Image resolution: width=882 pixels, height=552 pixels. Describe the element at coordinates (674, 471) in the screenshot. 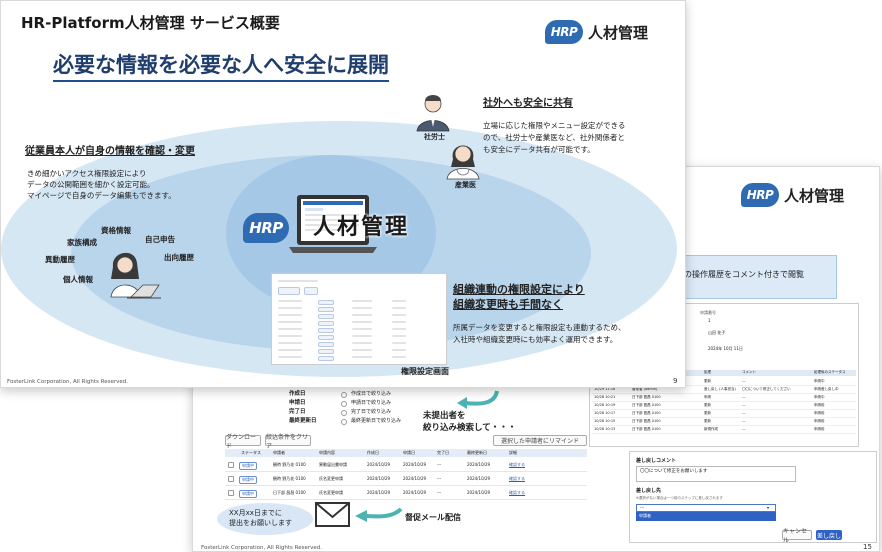

I see `comment-text: 〇〇について修正をお願いします` at that location.